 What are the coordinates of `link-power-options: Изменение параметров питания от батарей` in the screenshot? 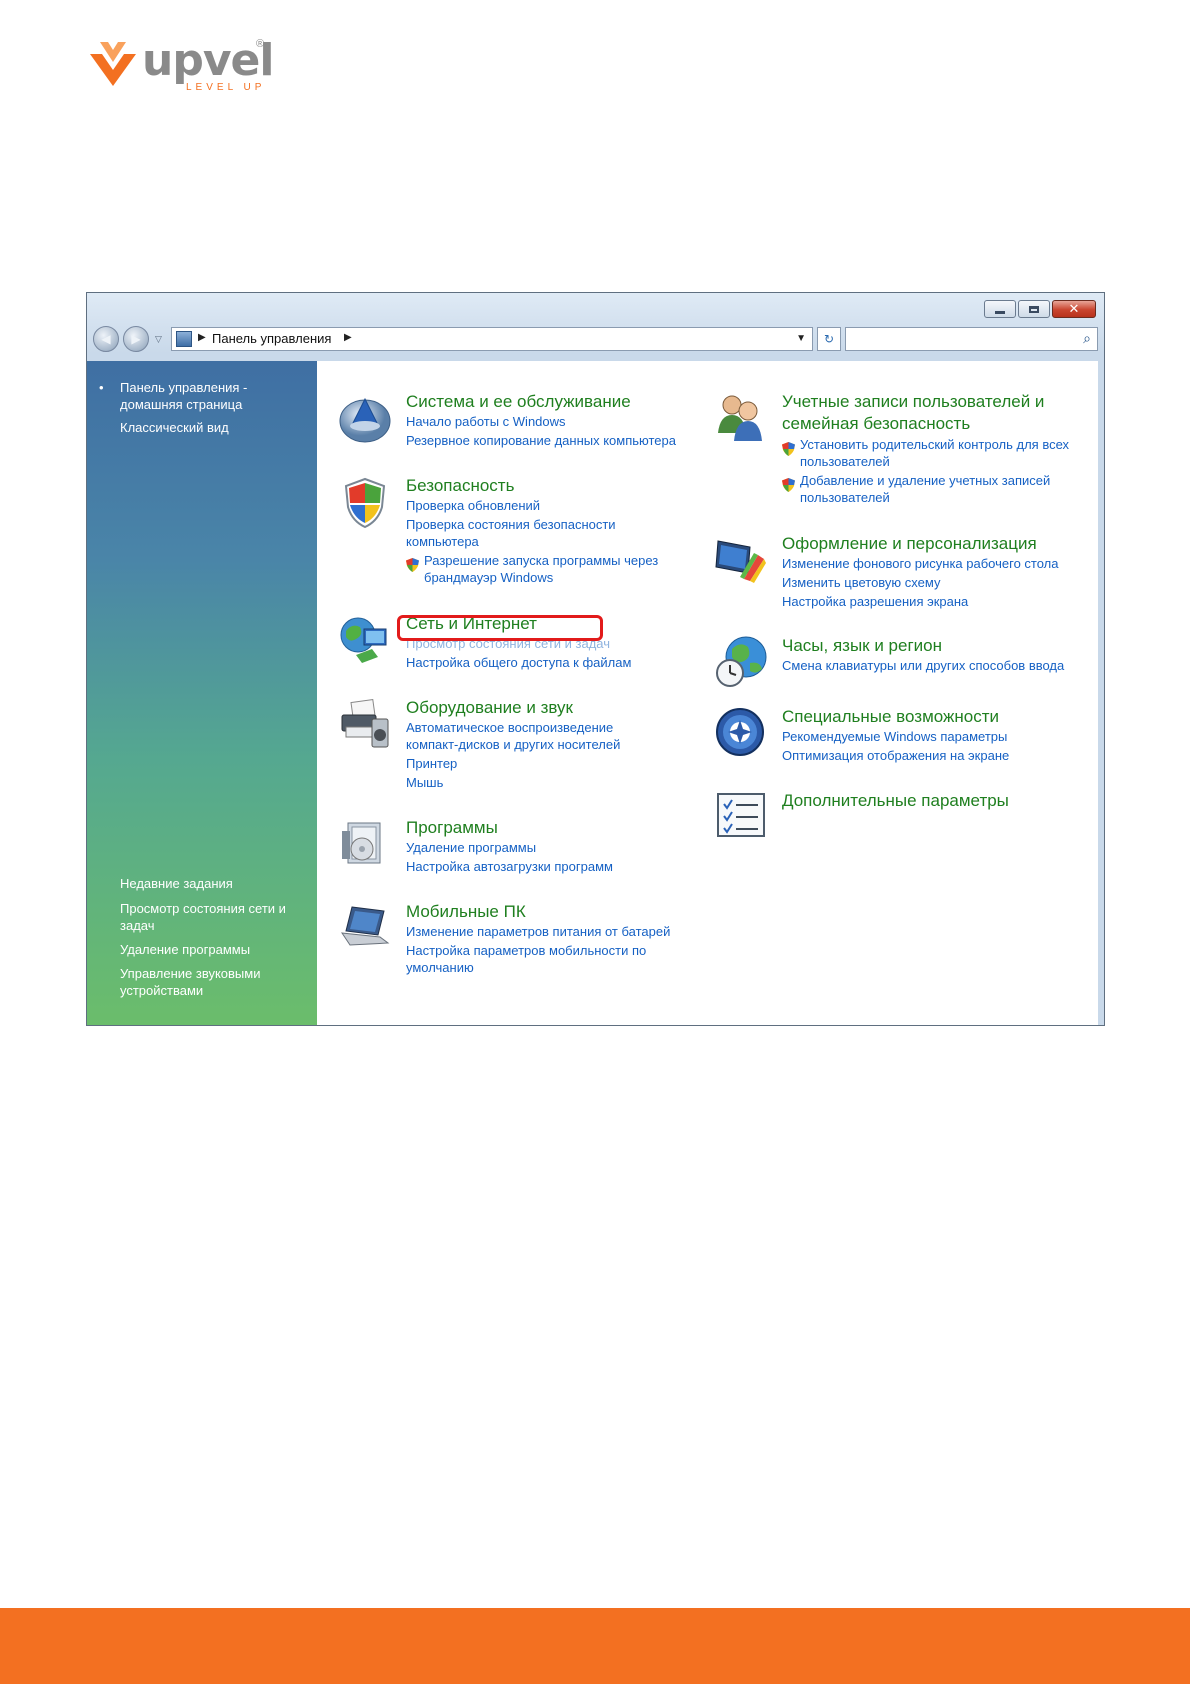 It's located at (566, 931).